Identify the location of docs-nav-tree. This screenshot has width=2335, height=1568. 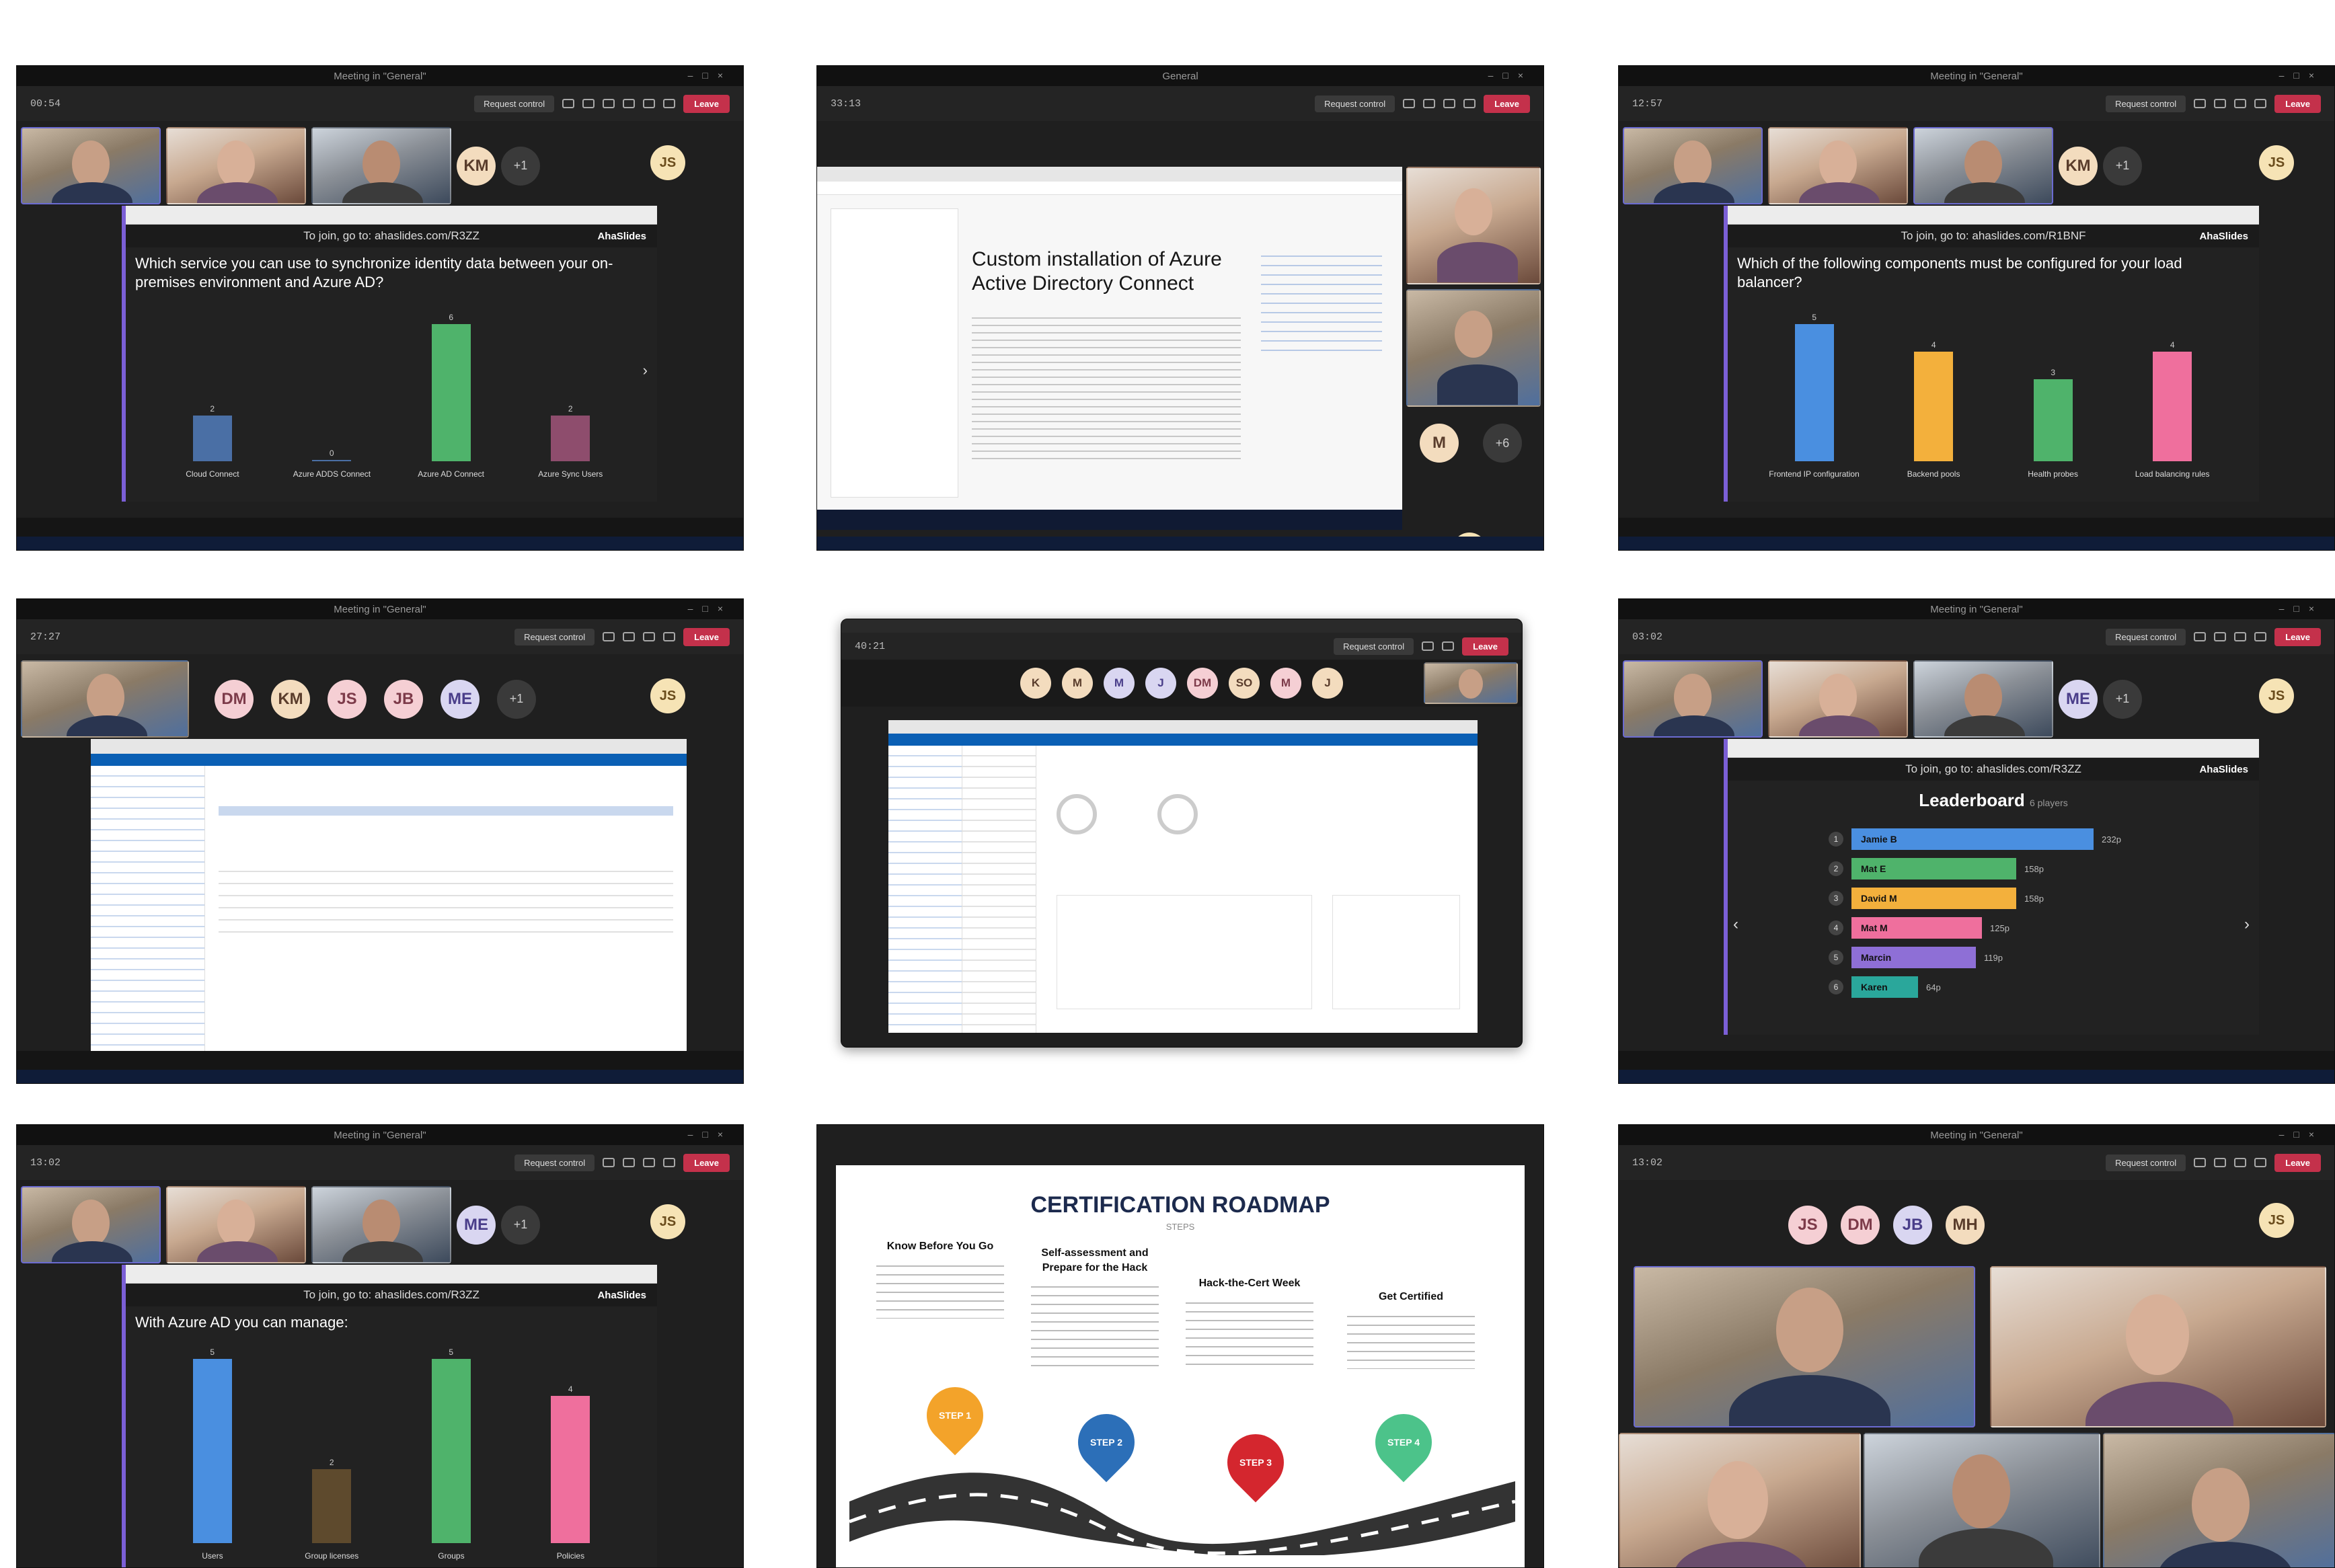
(894, 353).